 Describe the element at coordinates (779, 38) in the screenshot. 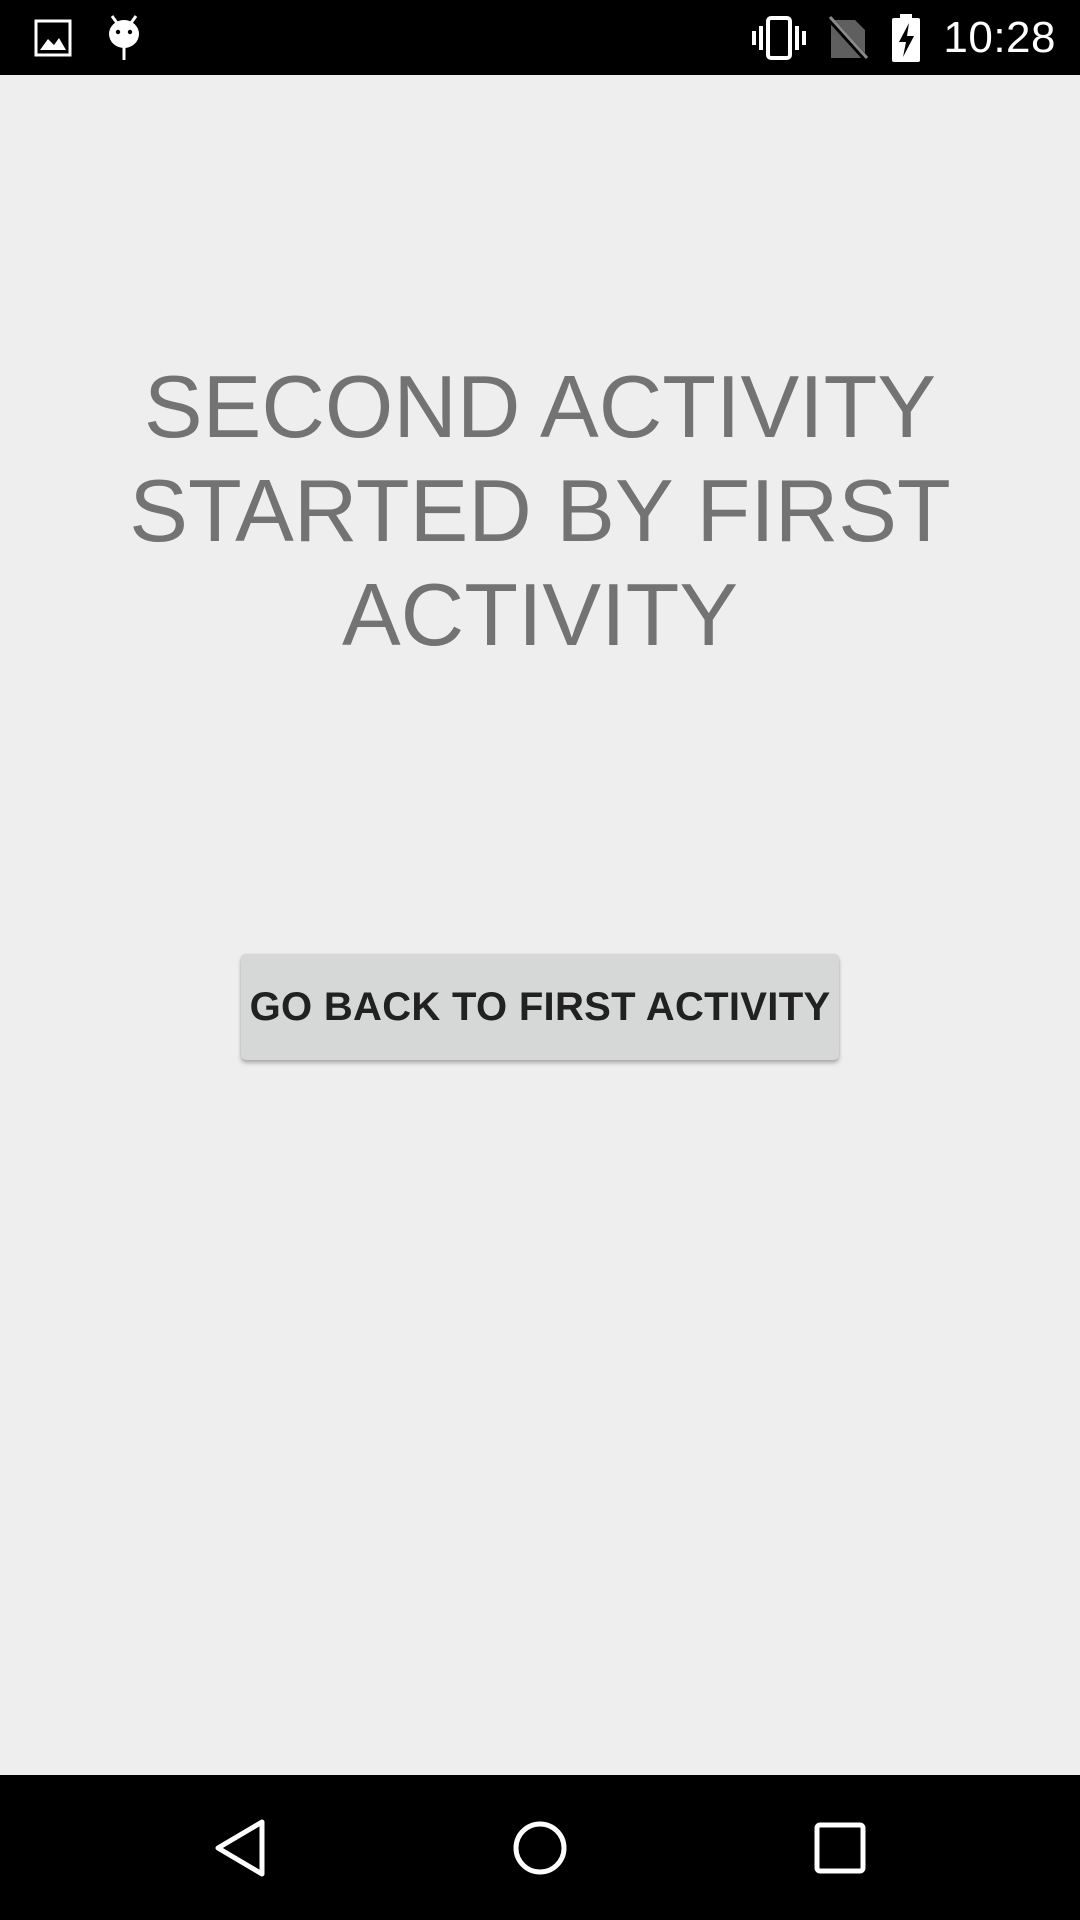

I see `vibrate-icon` at that location.